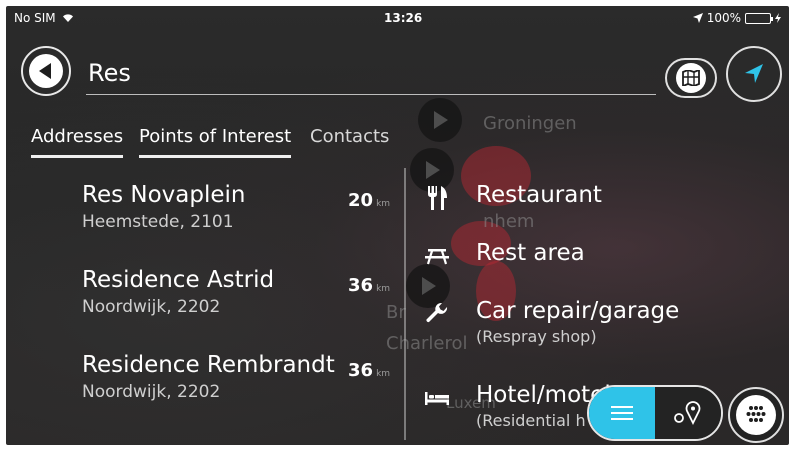 The image size is (795, 451). I want to click on clock: 13:26, so click(403, 18).